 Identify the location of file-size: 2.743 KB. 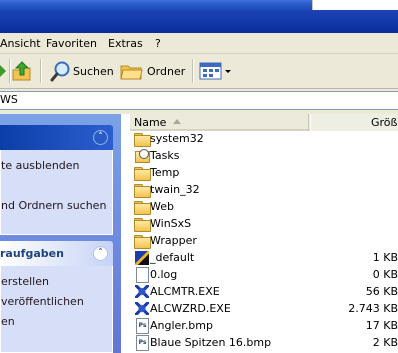
(373, 308).